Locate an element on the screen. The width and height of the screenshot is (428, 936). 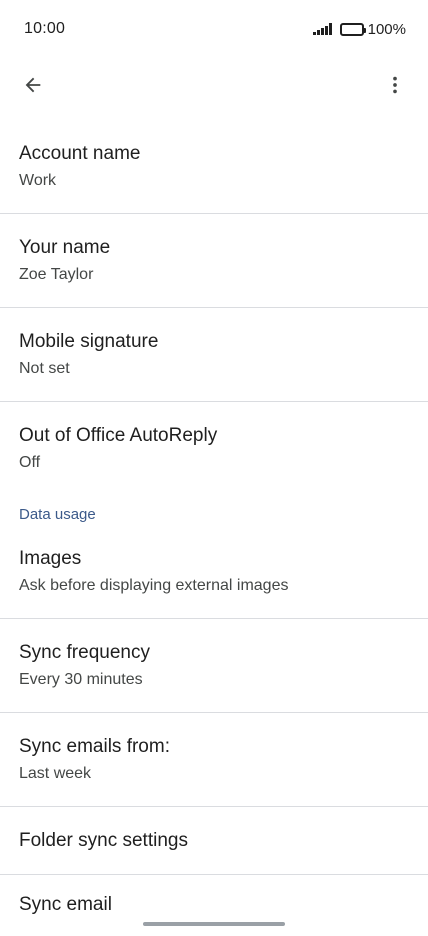
status-right: 100% is located at coordinates (359, 29).